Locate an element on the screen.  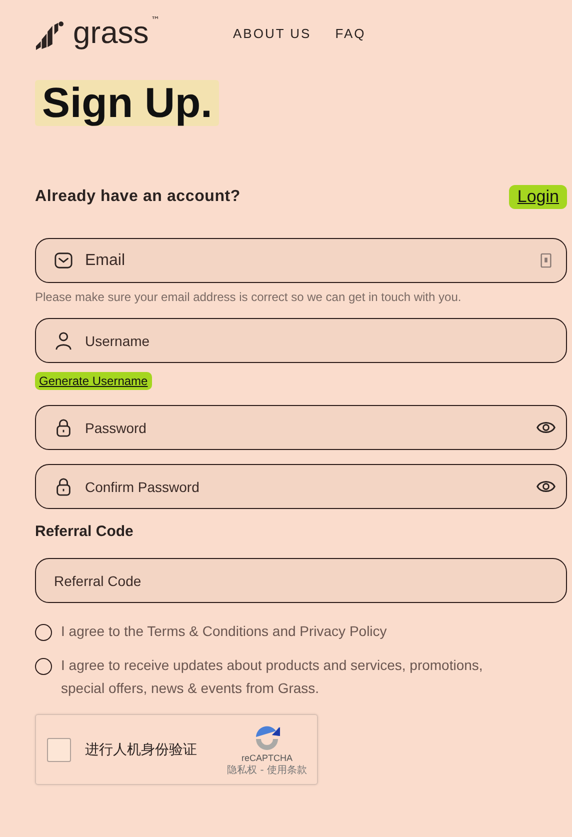
input-field: Username is located at coordinates (301, 340).